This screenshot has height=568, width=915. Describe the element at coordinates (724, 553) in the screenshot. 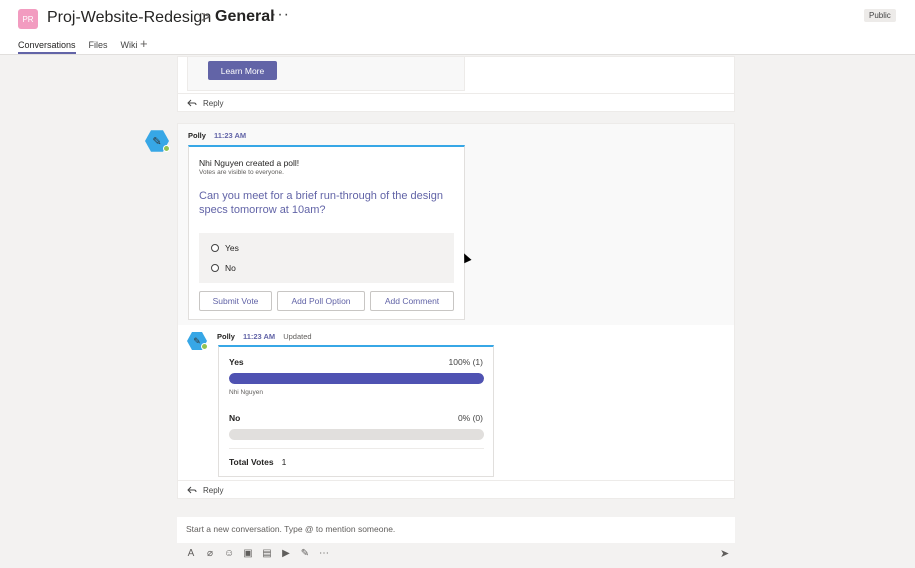

I see `send-icon: ➤` at that location.